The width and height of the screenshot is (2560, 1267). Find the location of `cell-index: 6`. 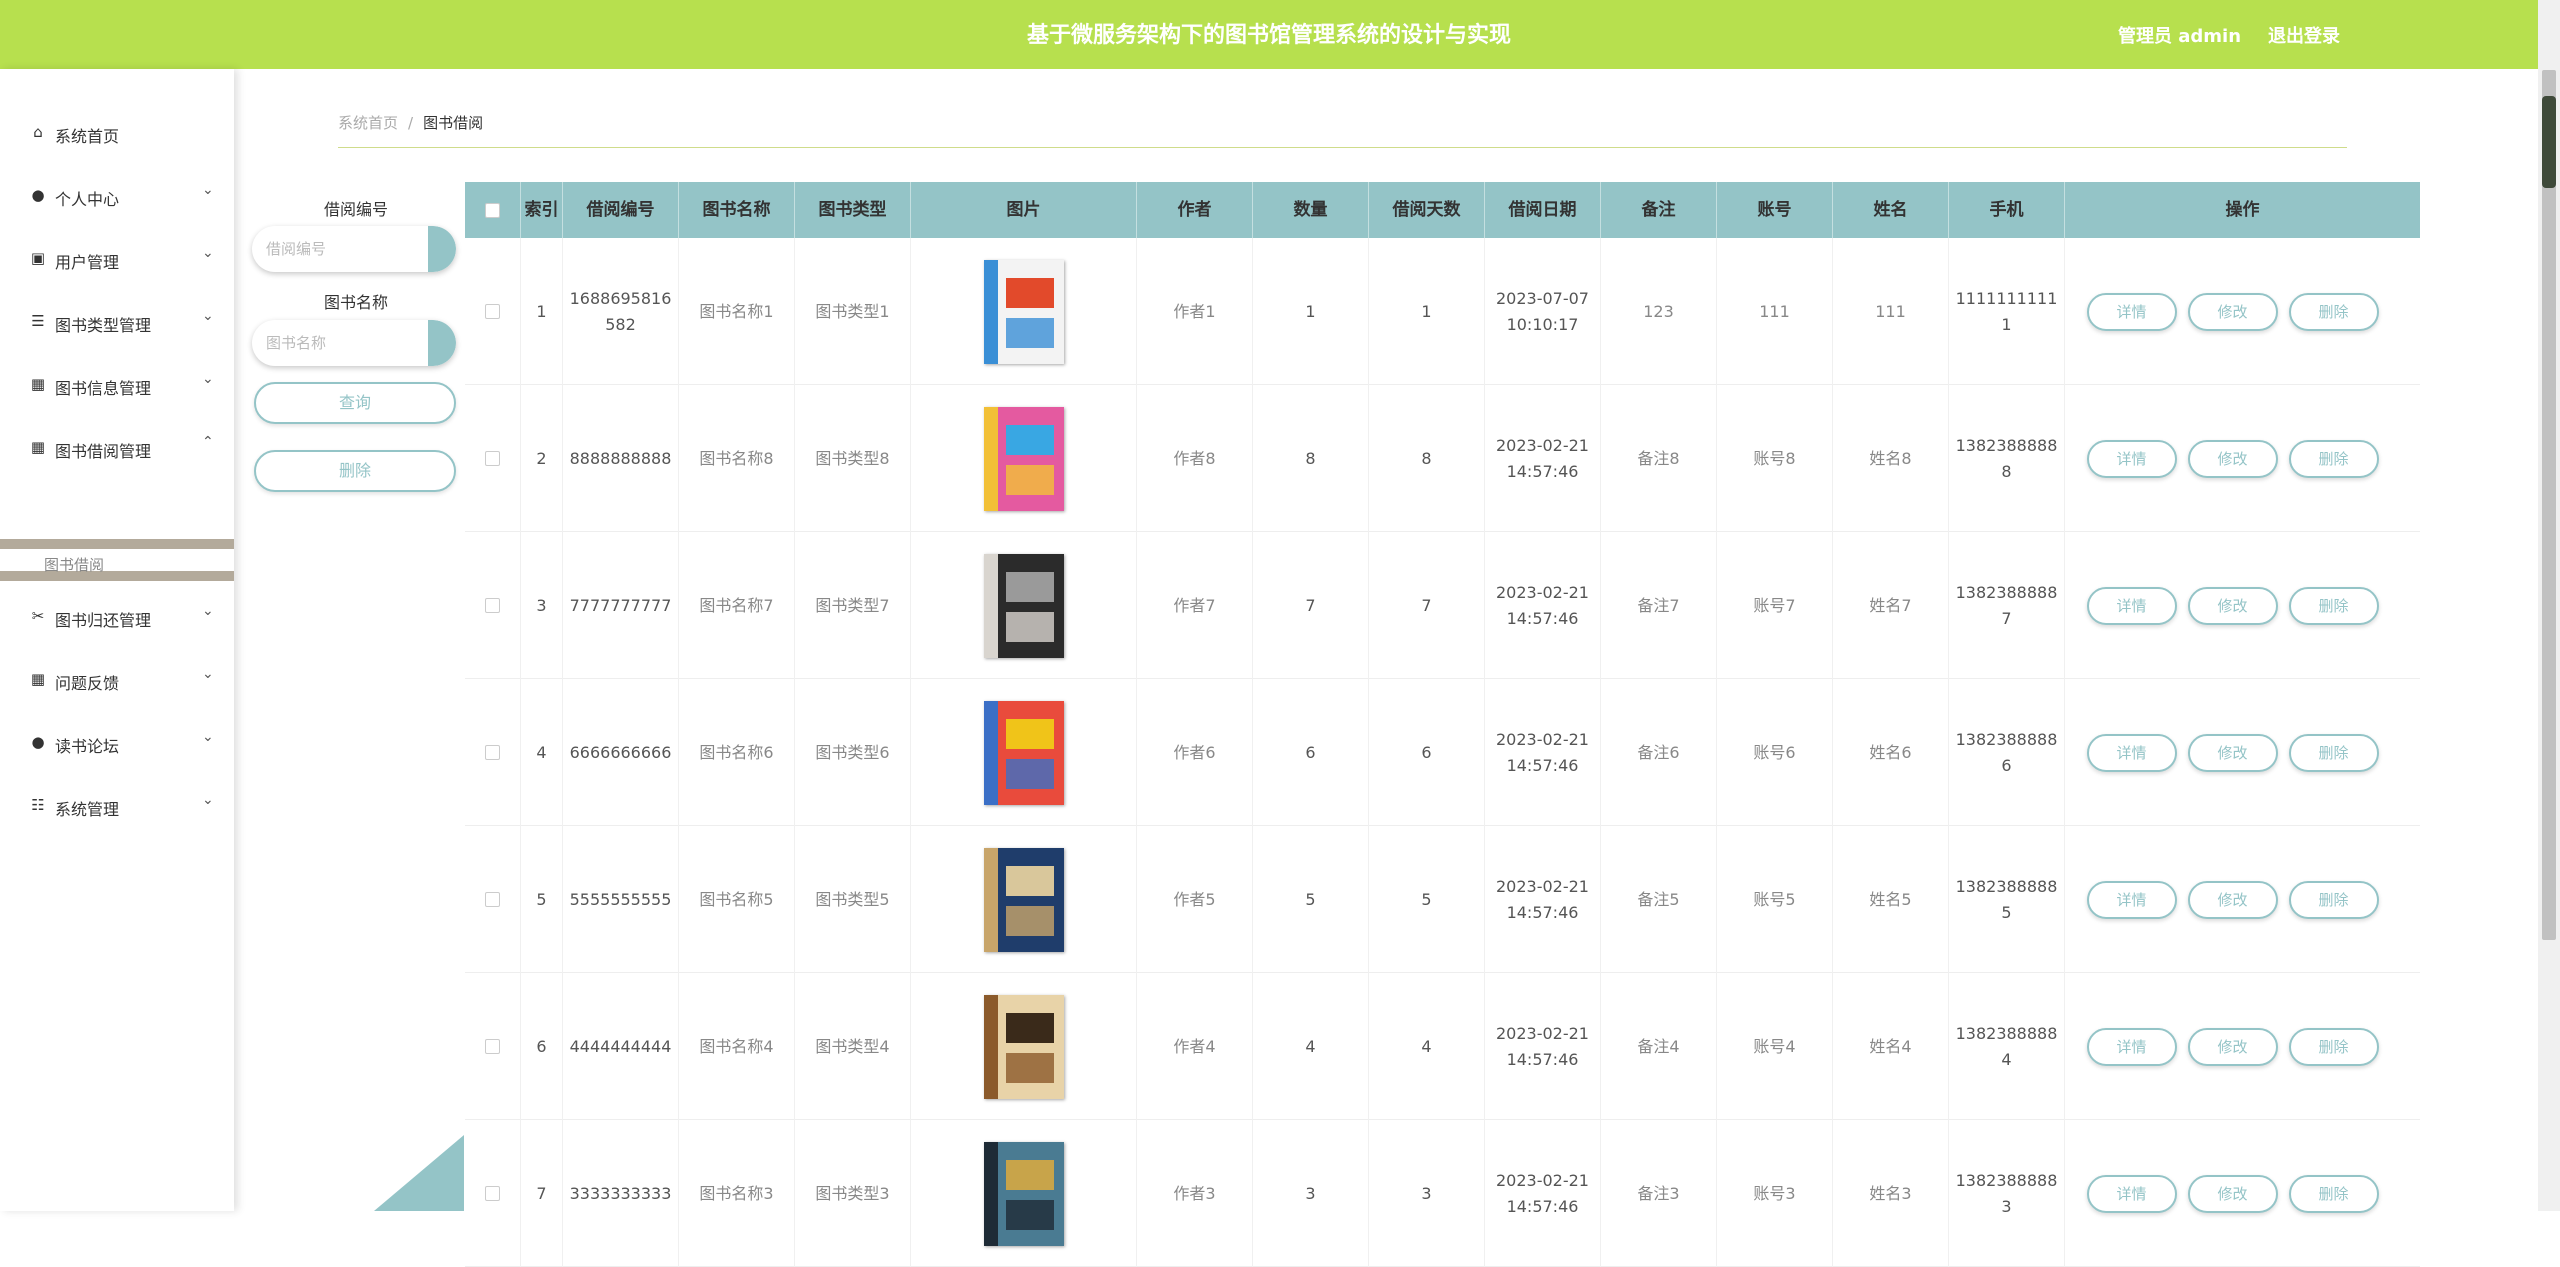

cell-index: 6 is located at coordinates (542, 1046).